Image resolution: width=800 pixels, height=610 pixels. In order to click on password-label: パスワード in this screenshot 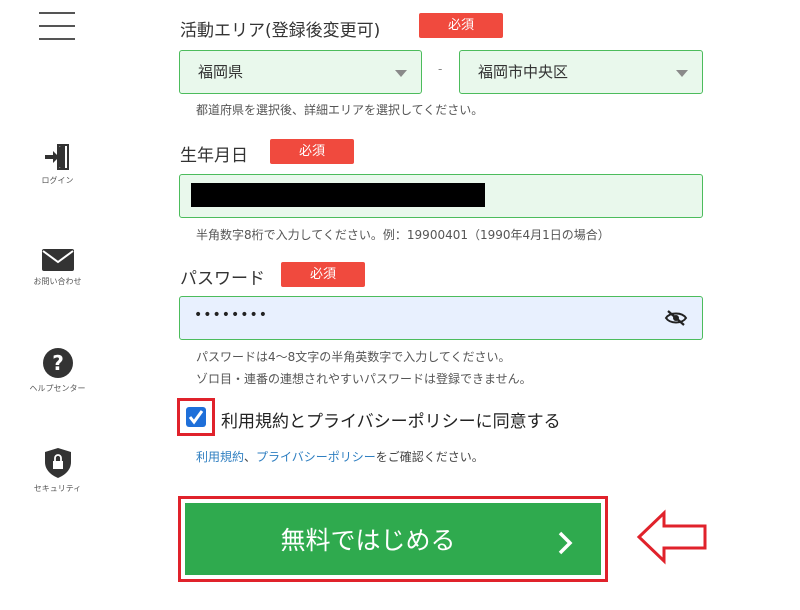, I will do `click(222, 279)`.